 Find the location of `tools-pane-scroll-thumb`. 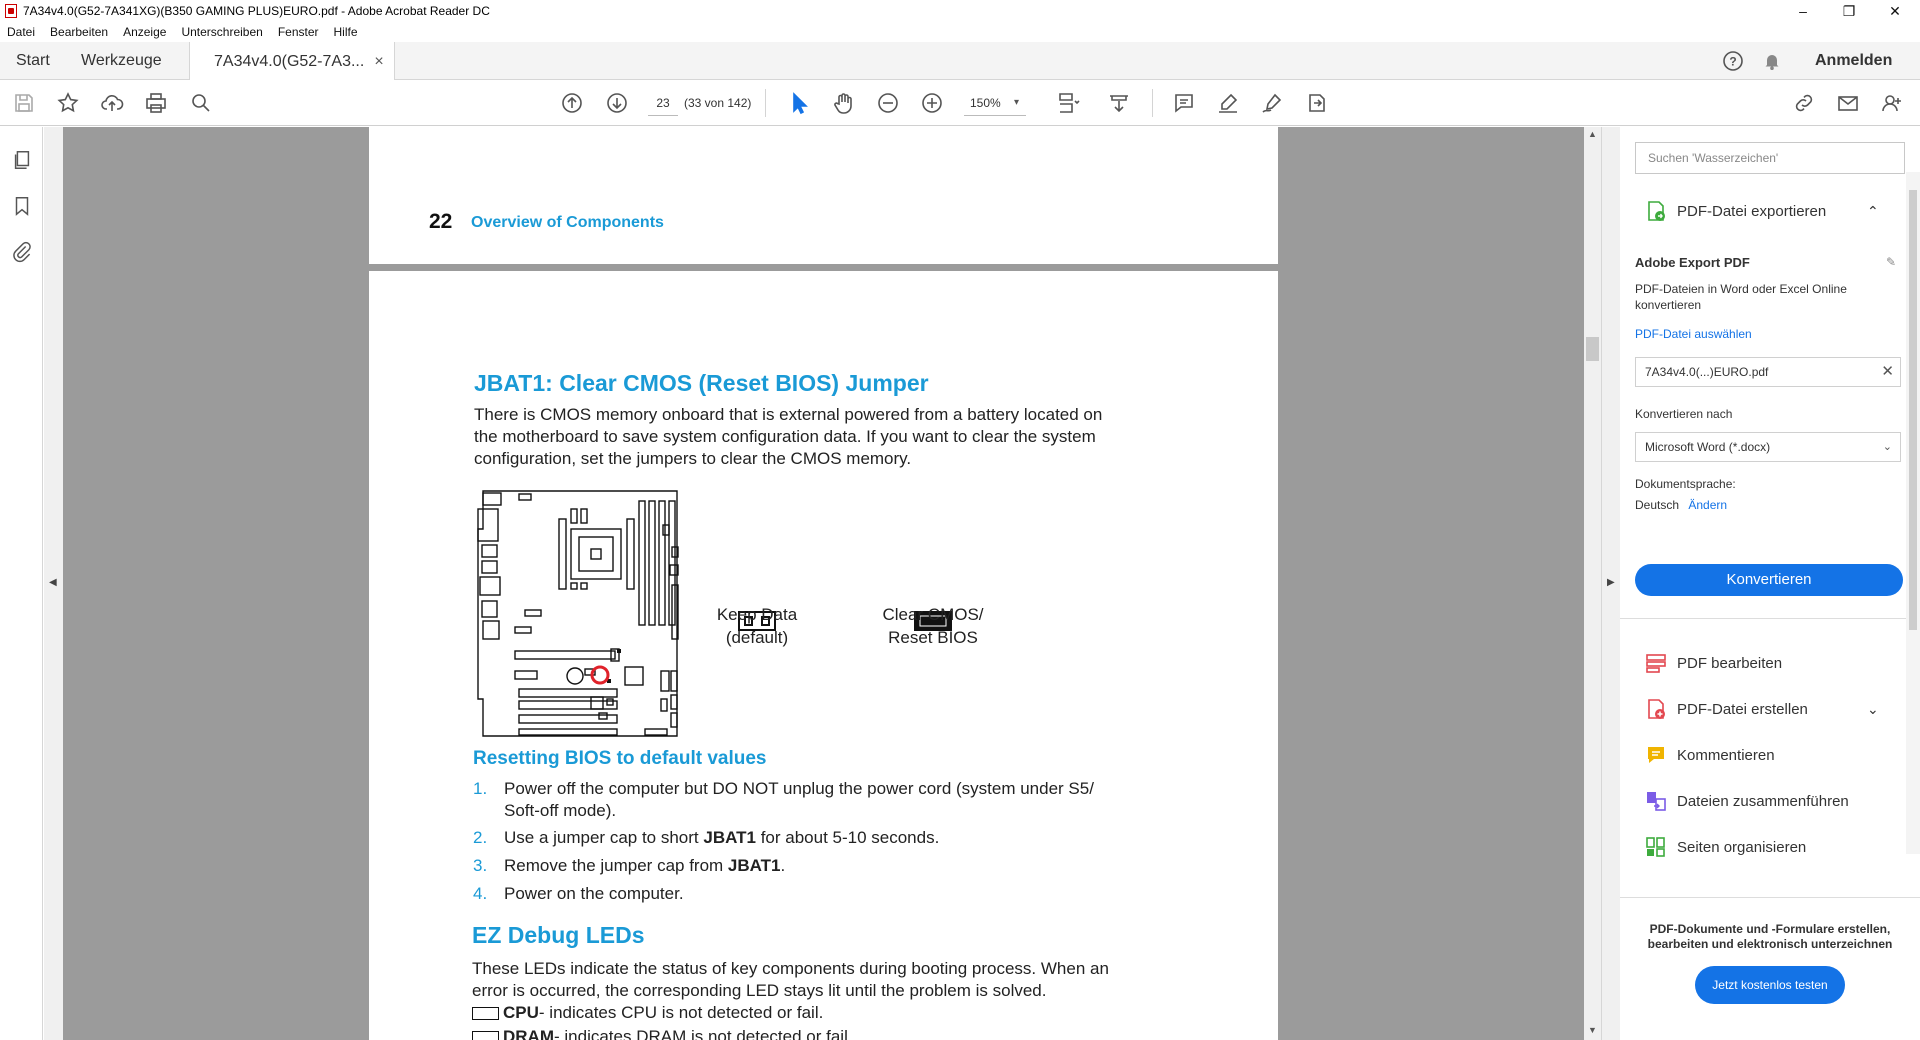

tools-pane-scroll-thumb is located at coordinates (1913, 410).